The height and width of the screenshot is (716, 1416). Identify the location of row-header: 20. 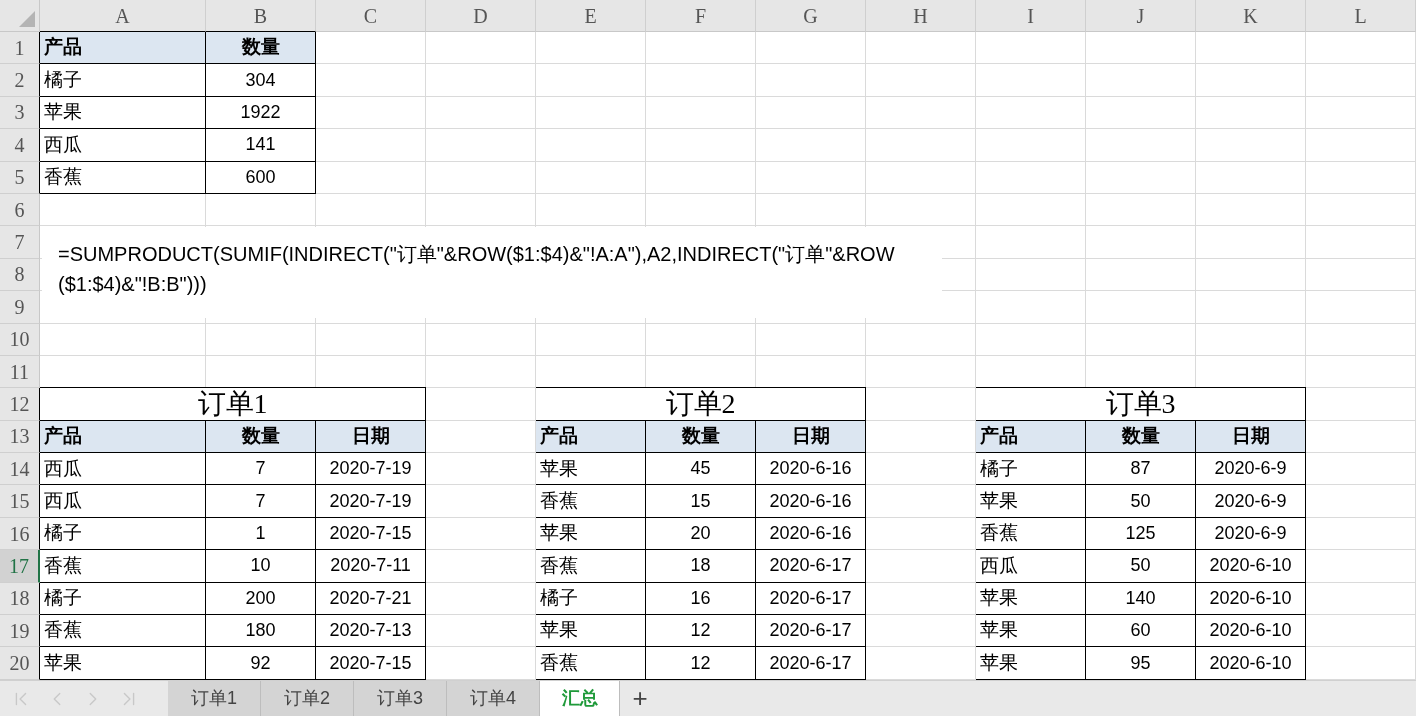
(20, 663).